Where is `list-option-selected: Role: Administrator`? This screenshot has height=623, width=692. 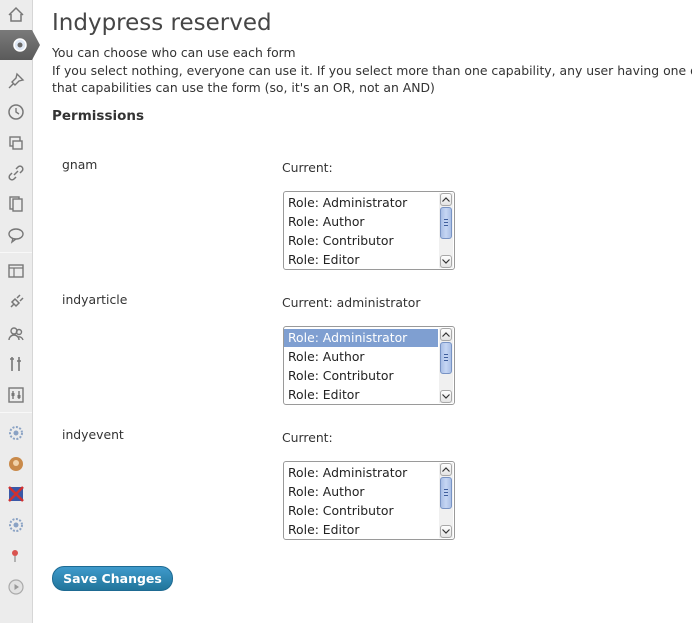
list-option-selected: Role: Administrator is located at coordinates (361, 338).